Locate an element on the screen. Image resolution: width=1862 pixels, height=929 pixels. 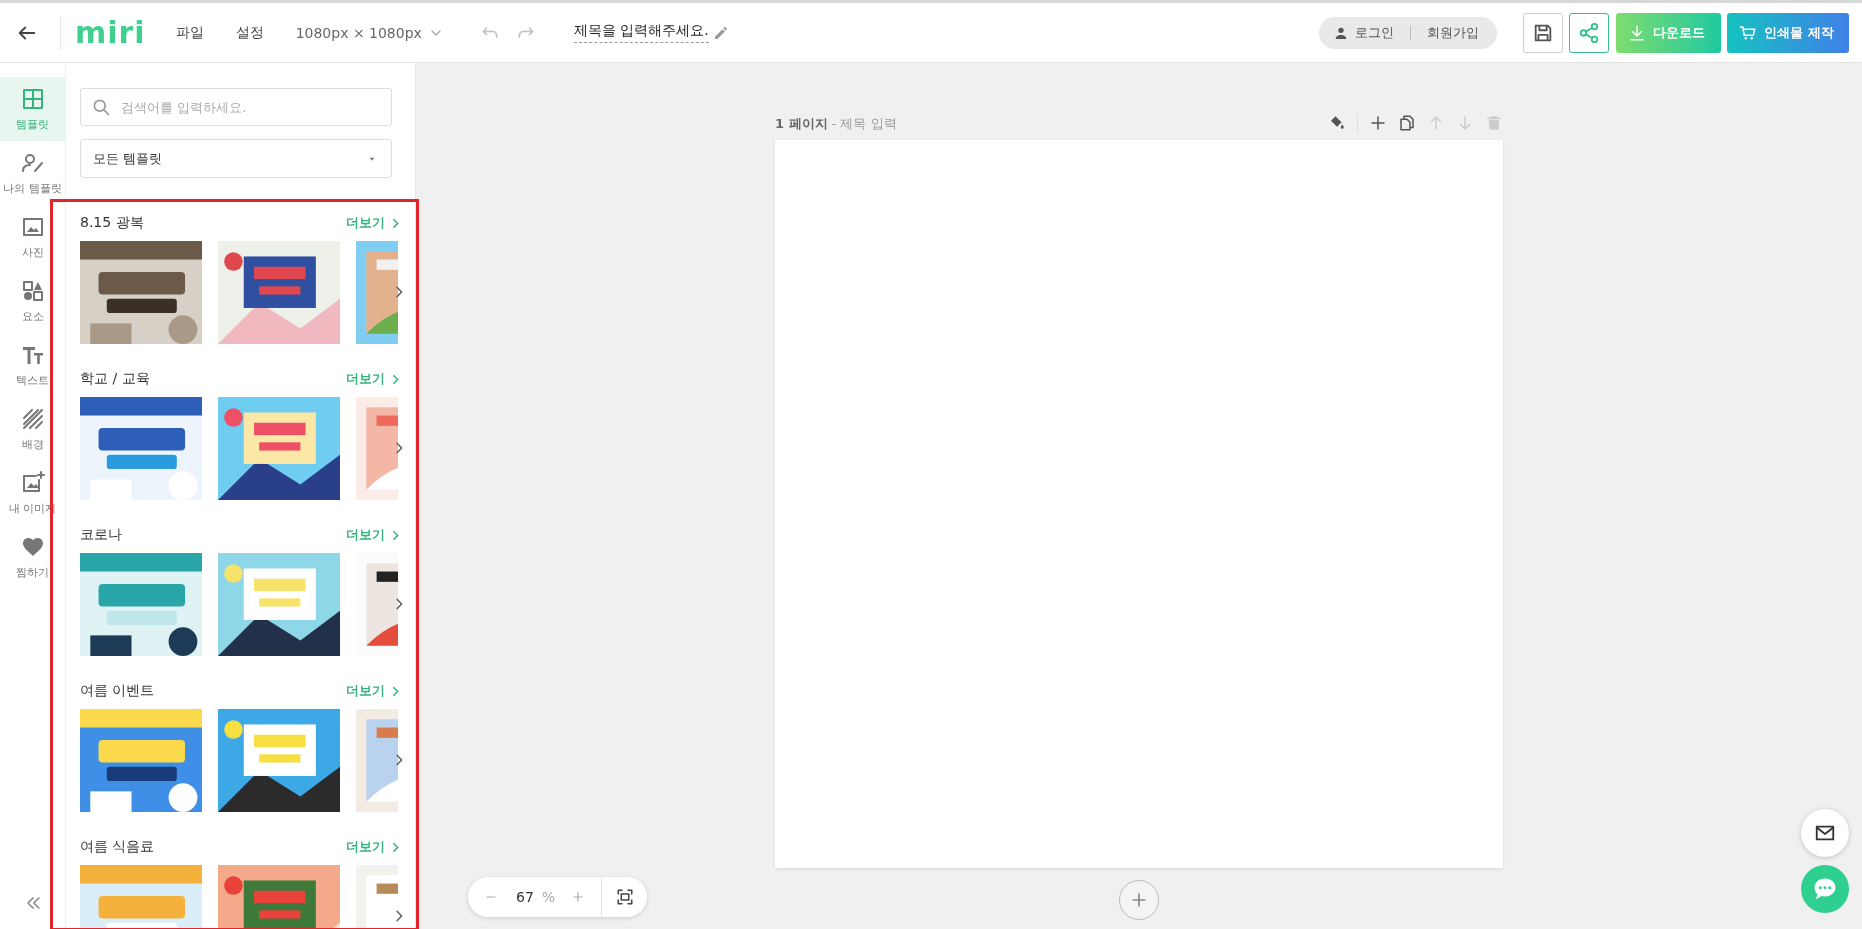
sidebar-item: 배경 is located at coordinates (32, 429).